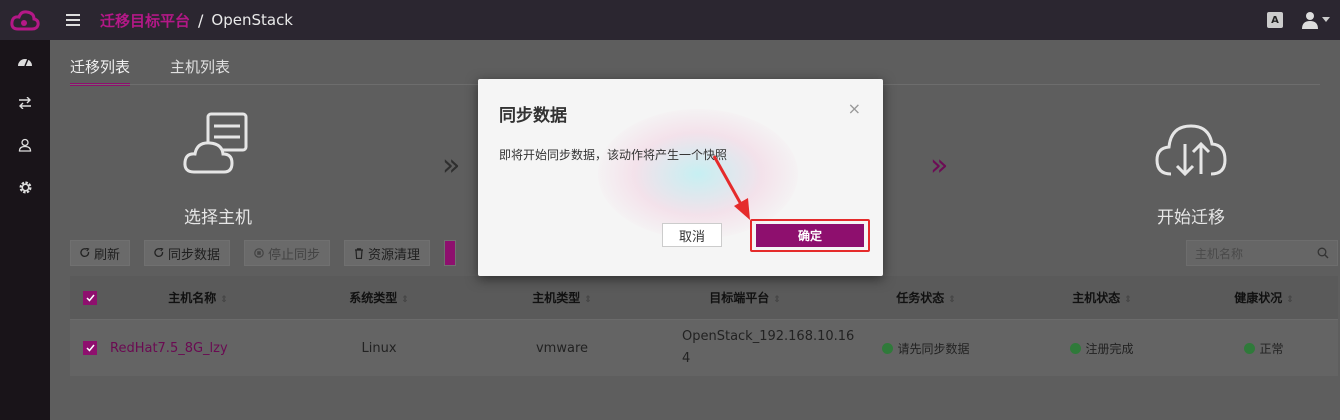 This screenshot has width=1340, height=420. Describe the element at coordinates (556, 298) in the screenshot. I see `column-label: 主机类型` at that location.